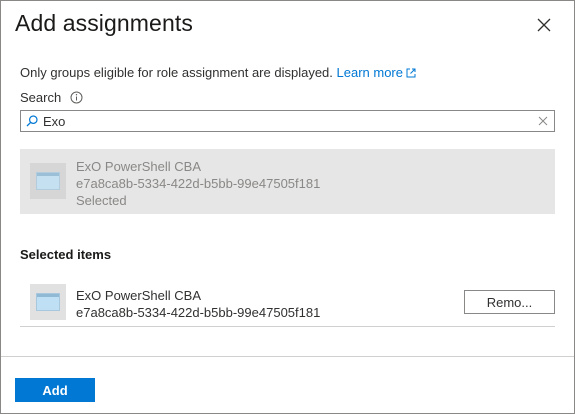  Describe the element at coordinates (101, 200) in the screenshot. I see `result-status: Selected` at that location.